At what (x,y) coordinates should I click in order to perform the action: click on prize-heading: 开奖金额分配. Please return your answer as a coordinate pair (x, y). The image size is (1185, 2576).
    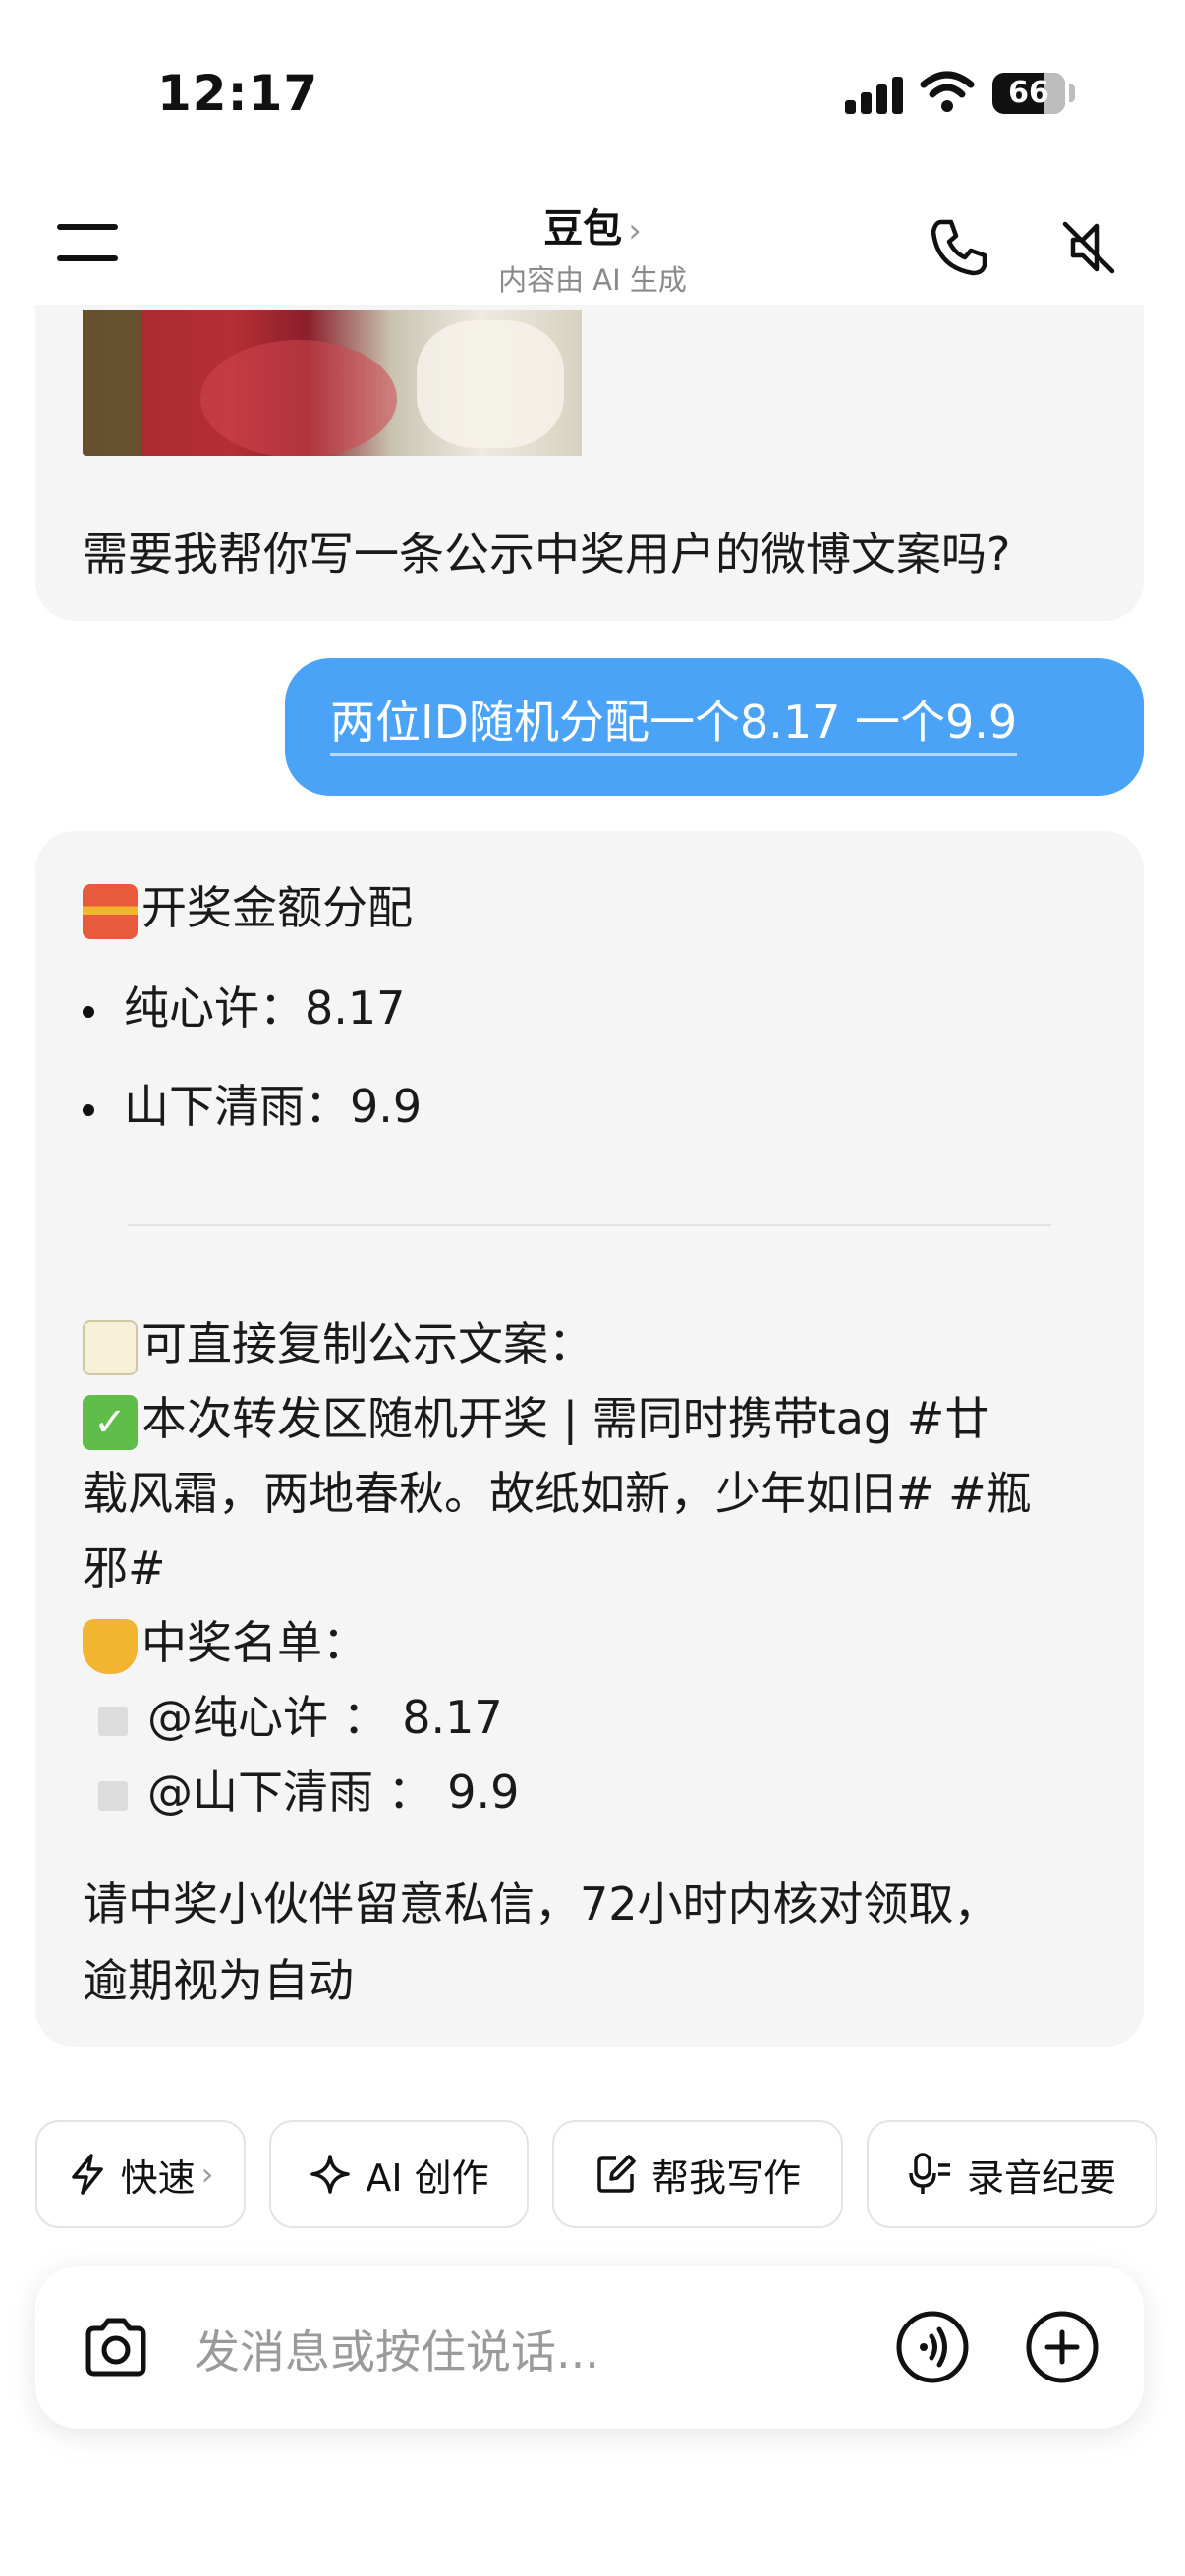
    Looking at the image, I should click on (248, 905).